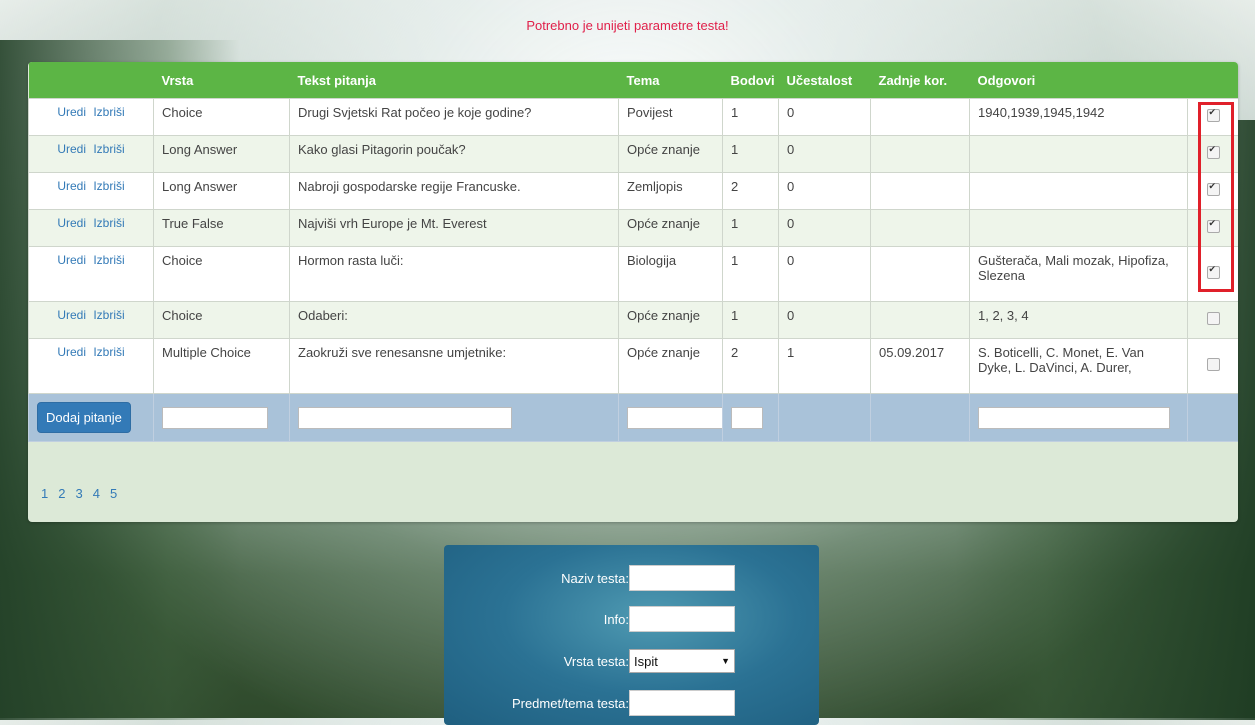 The image size is (1255, 725). Describe the element at coordinates (215, 417) in the screenshot. I see `new-vrsta-input` at that location.